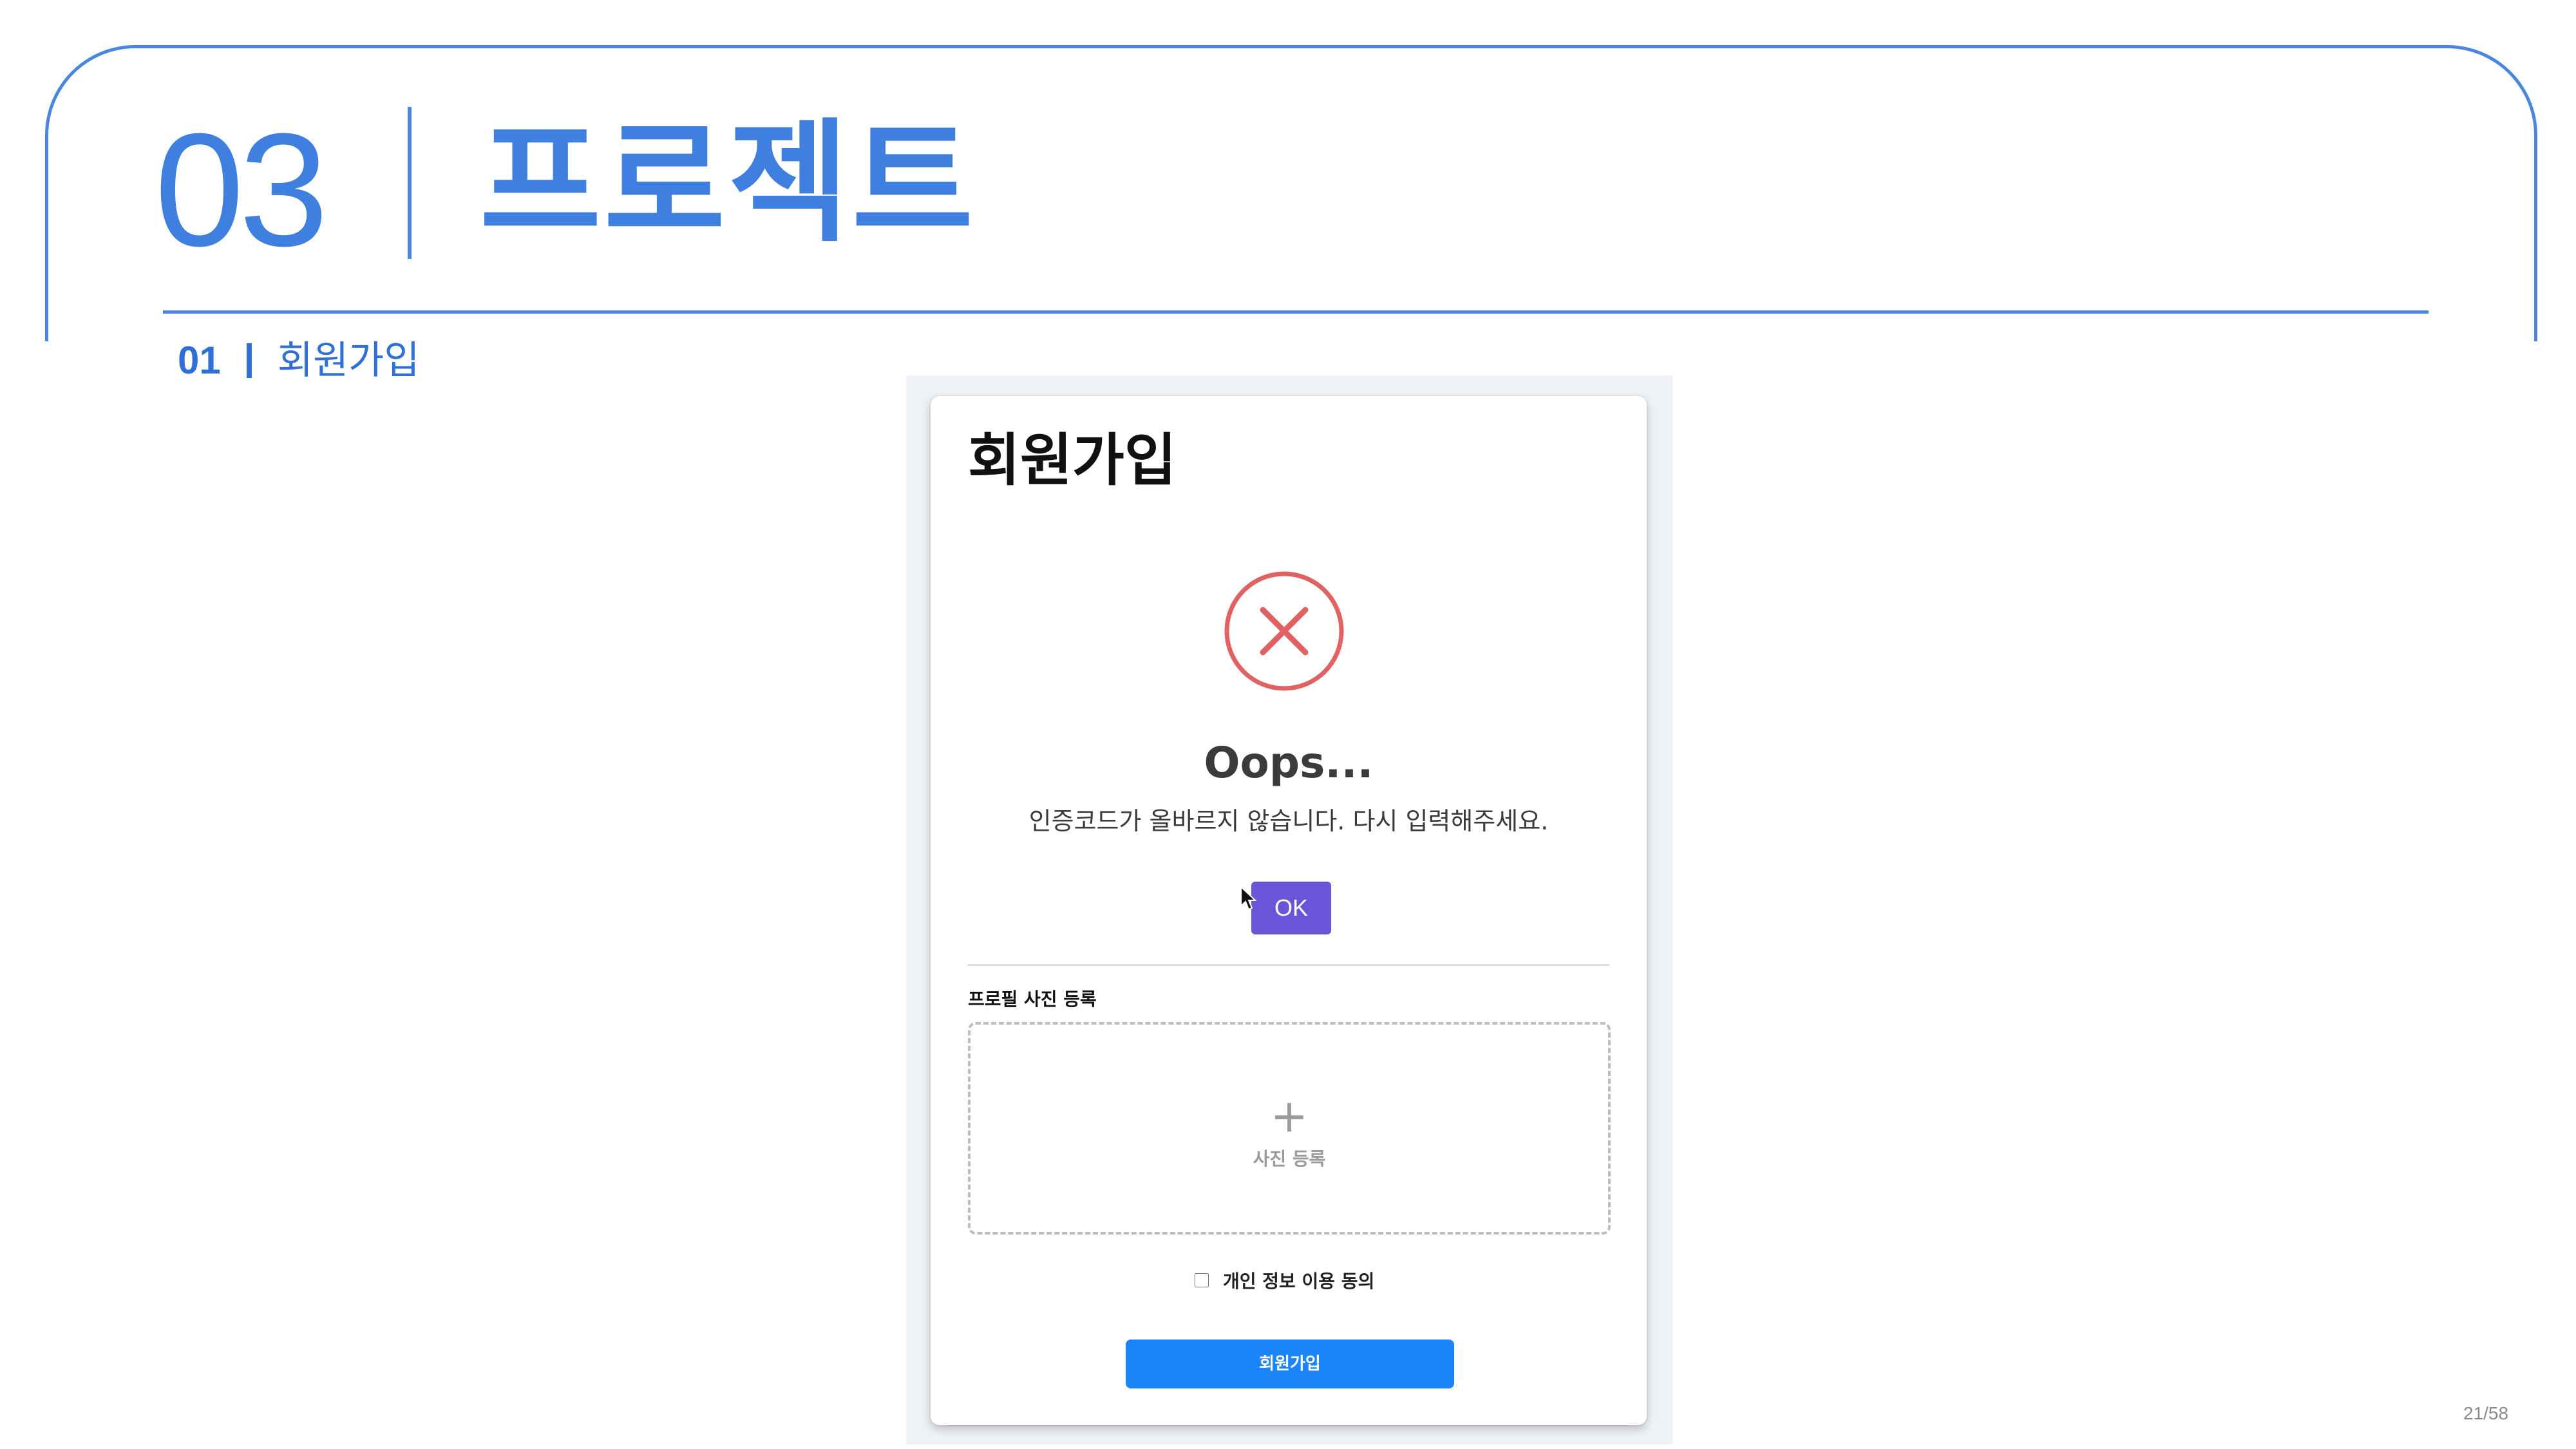  What do you see at coordinates (249, 361) in the screenshot?
I see `subheading-divider` at bounding box center [249, 361].